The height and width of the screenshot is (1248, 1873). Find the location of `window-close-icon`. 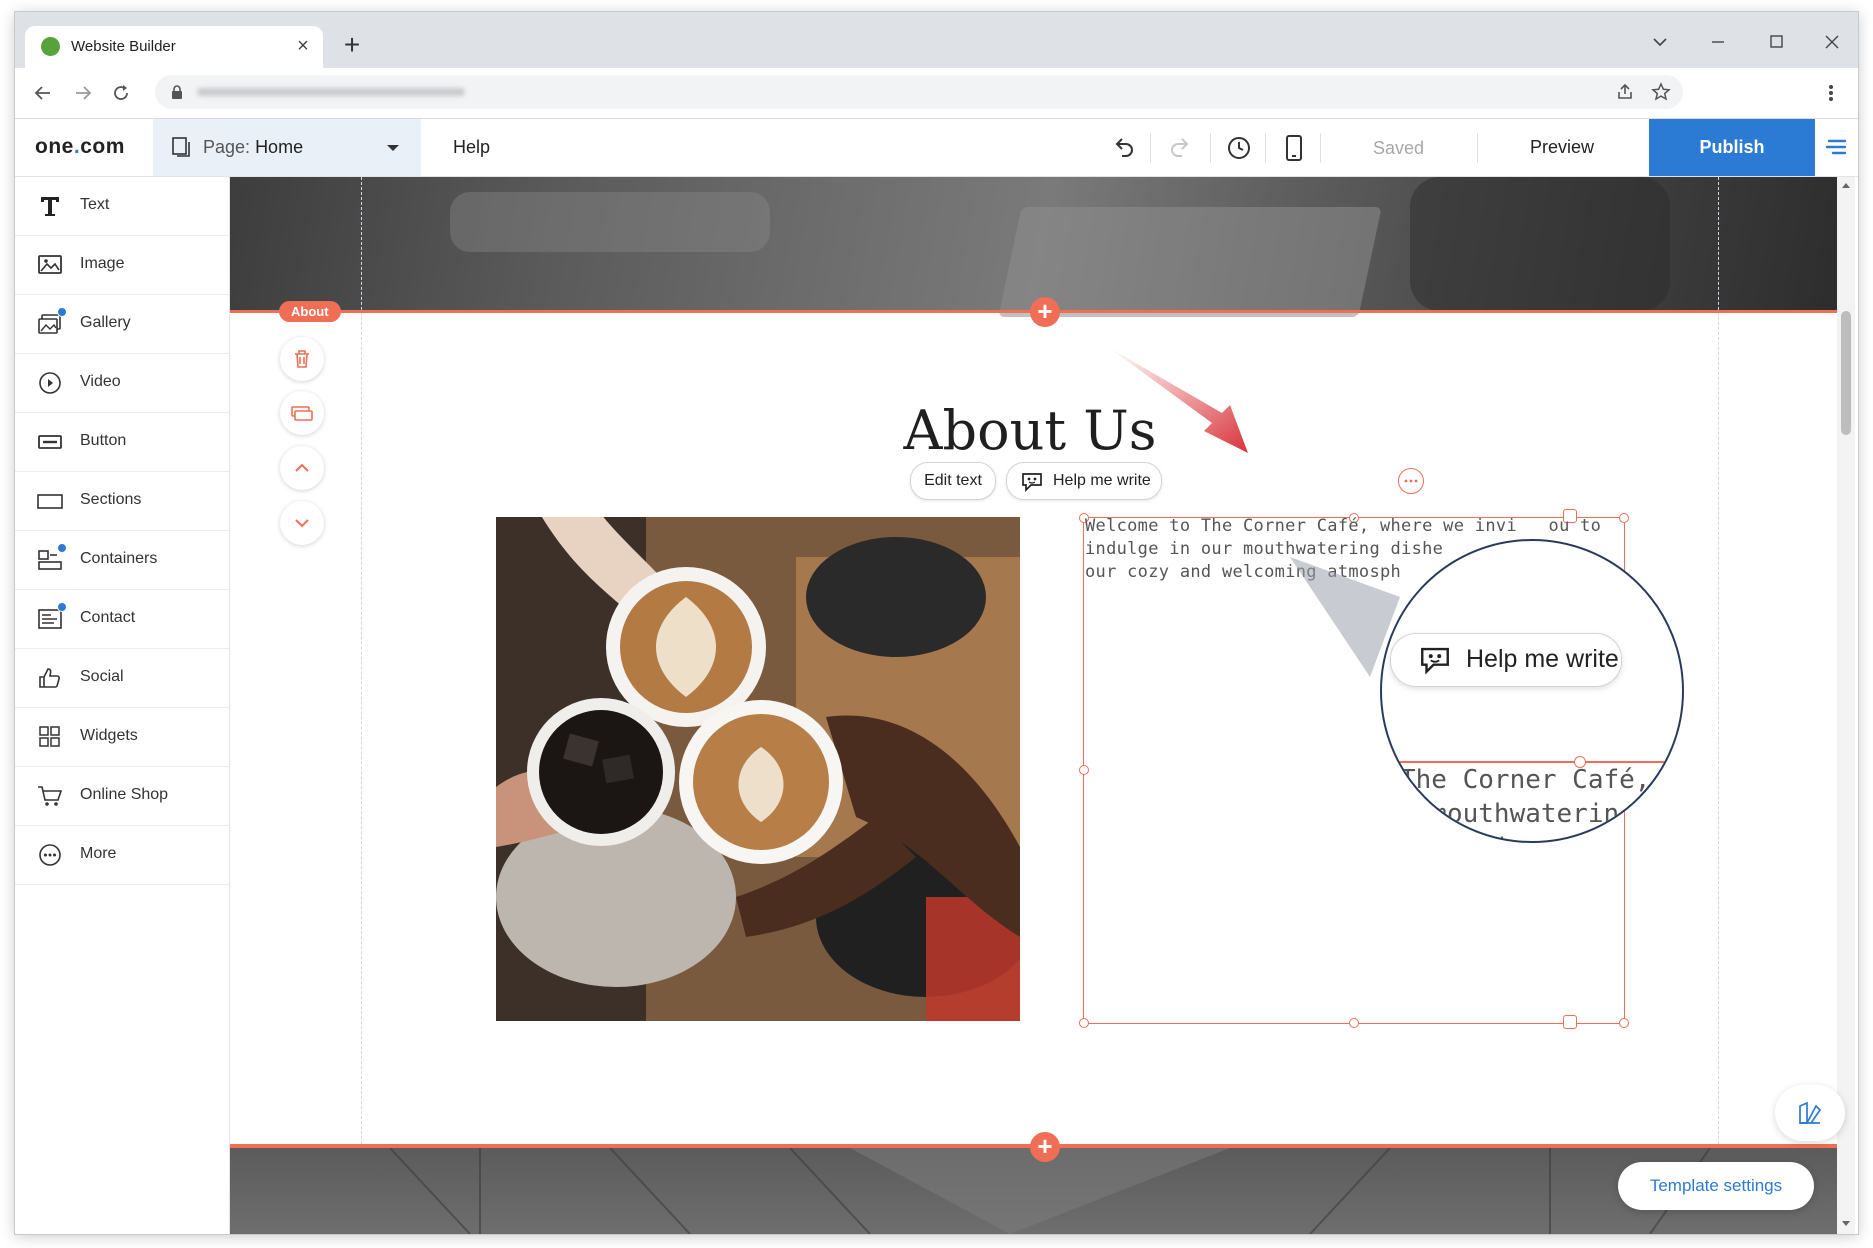

window-close-icon is located at coordinates (1832, 42).